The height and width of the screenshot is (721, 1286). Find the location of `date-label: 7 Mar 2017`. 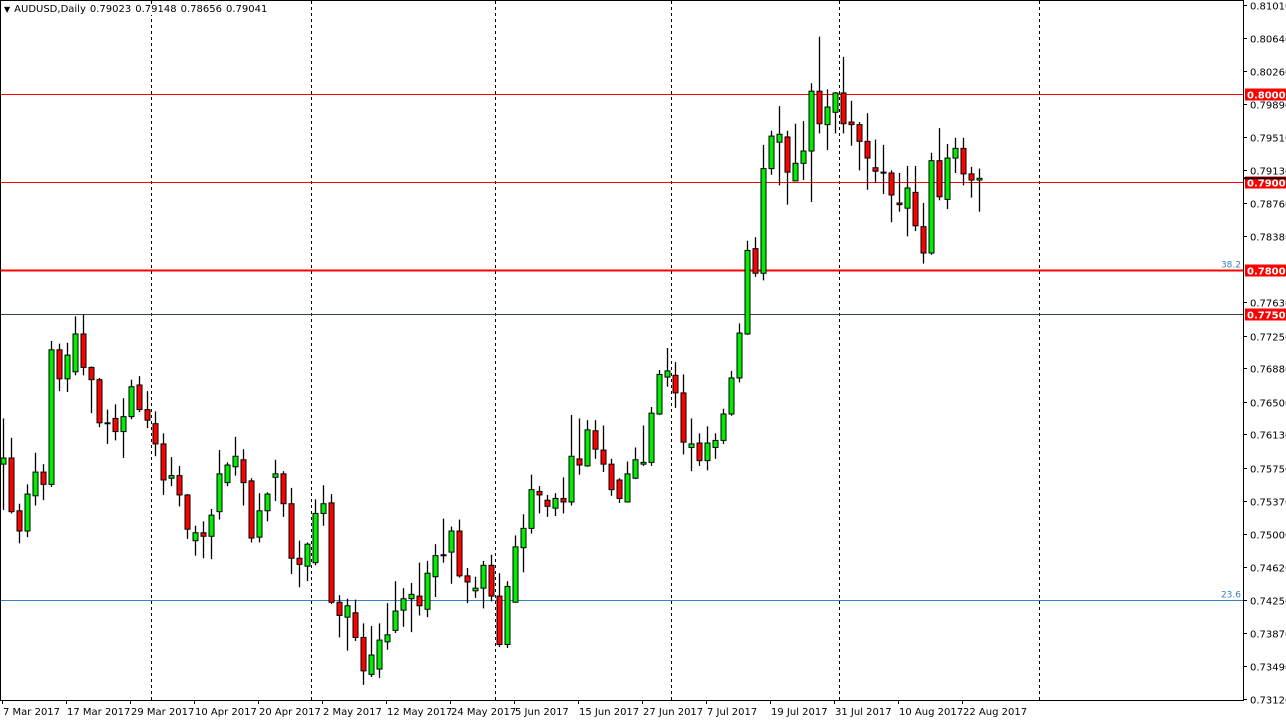

date-label: 7 Mar 2017 is located at coordinates (31, 712).